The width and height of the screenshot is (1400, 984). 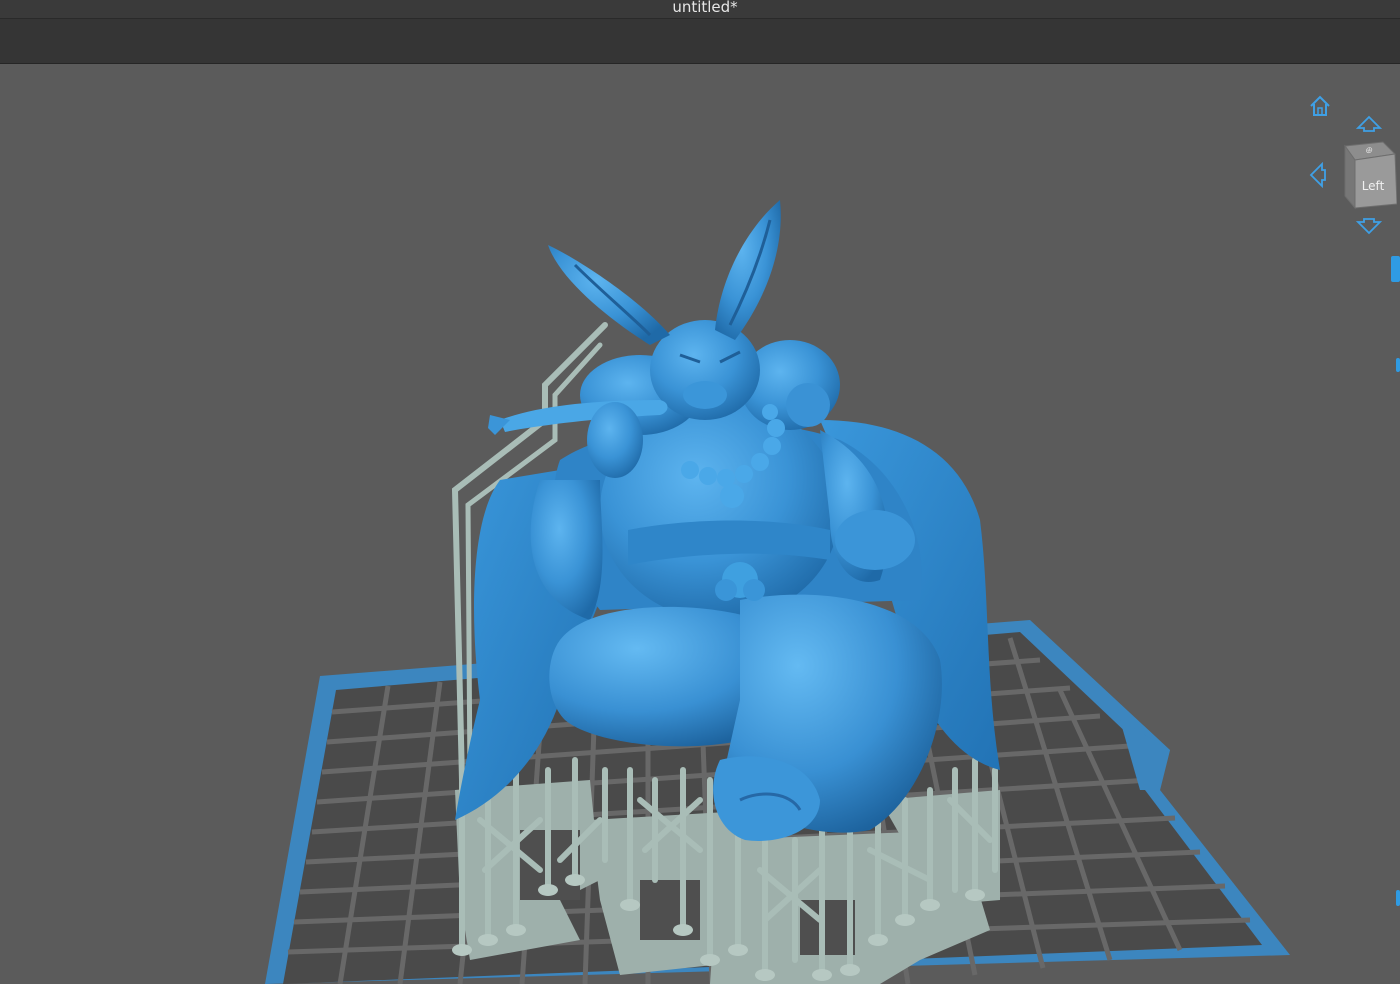 I want to click on home-view-button, so click(x=1320, y=106).